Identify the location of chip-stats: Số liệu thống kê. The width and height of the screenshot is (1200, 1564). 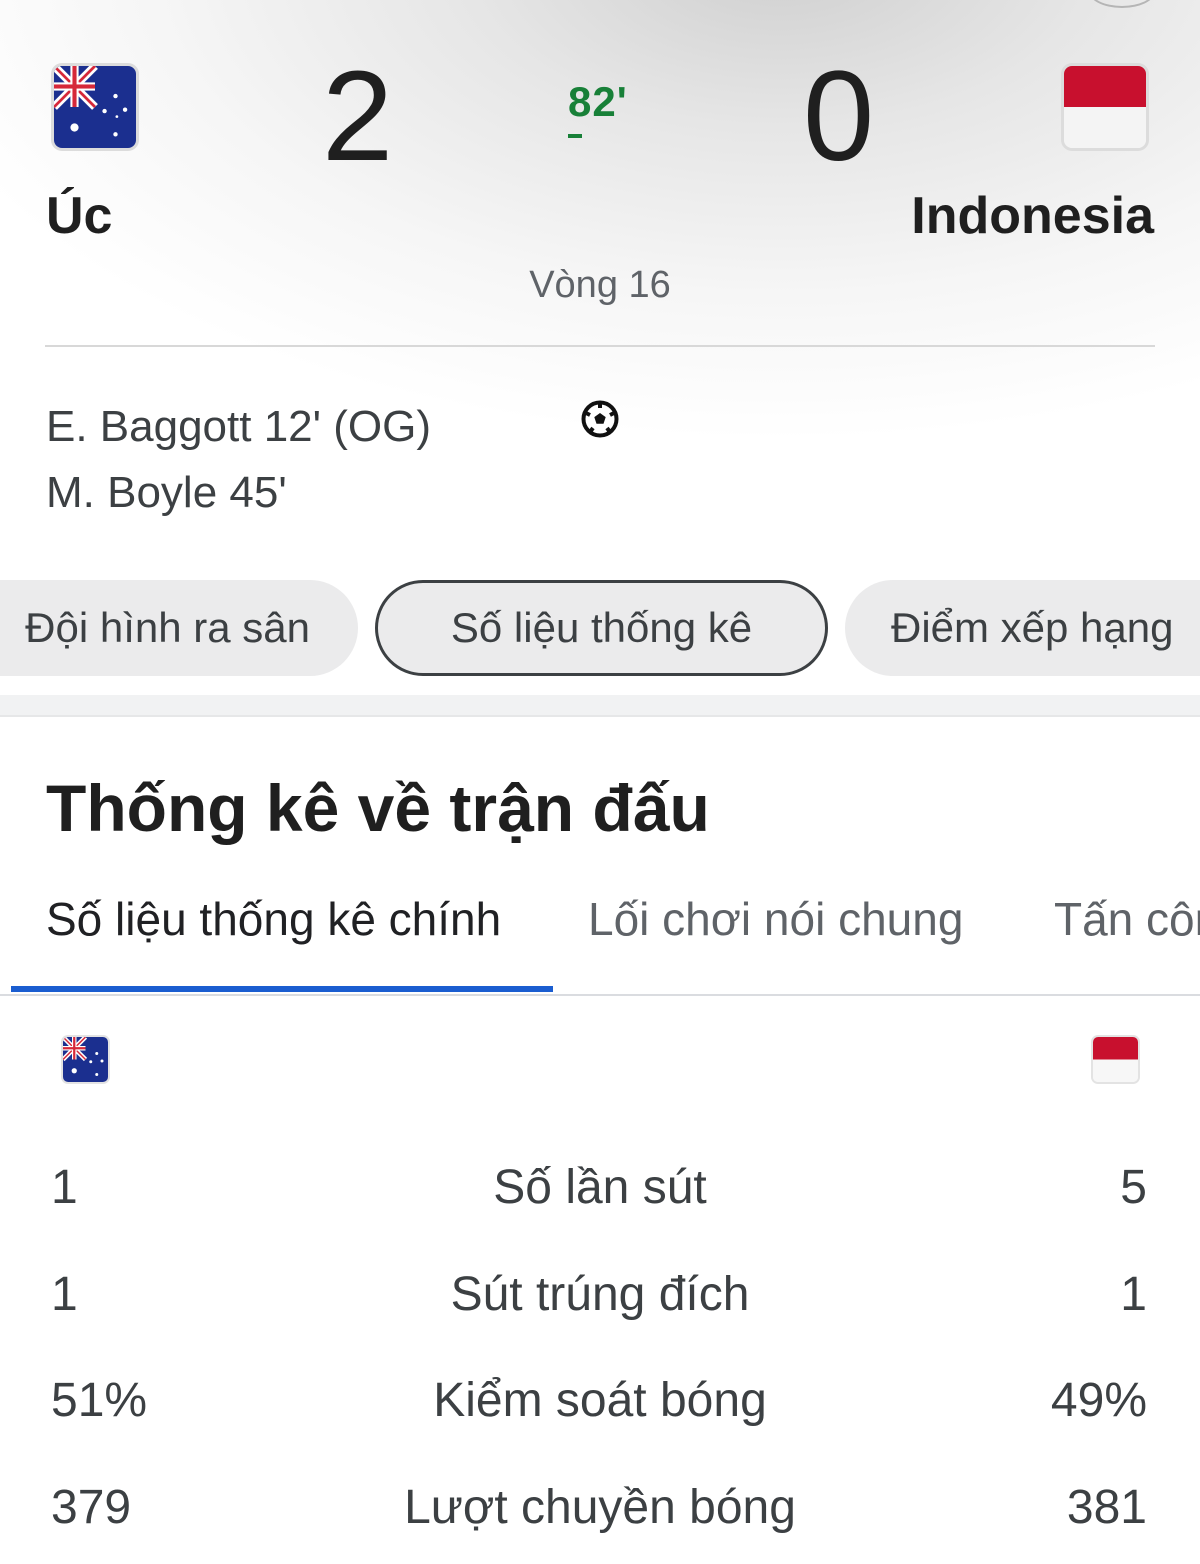
(601, 628).